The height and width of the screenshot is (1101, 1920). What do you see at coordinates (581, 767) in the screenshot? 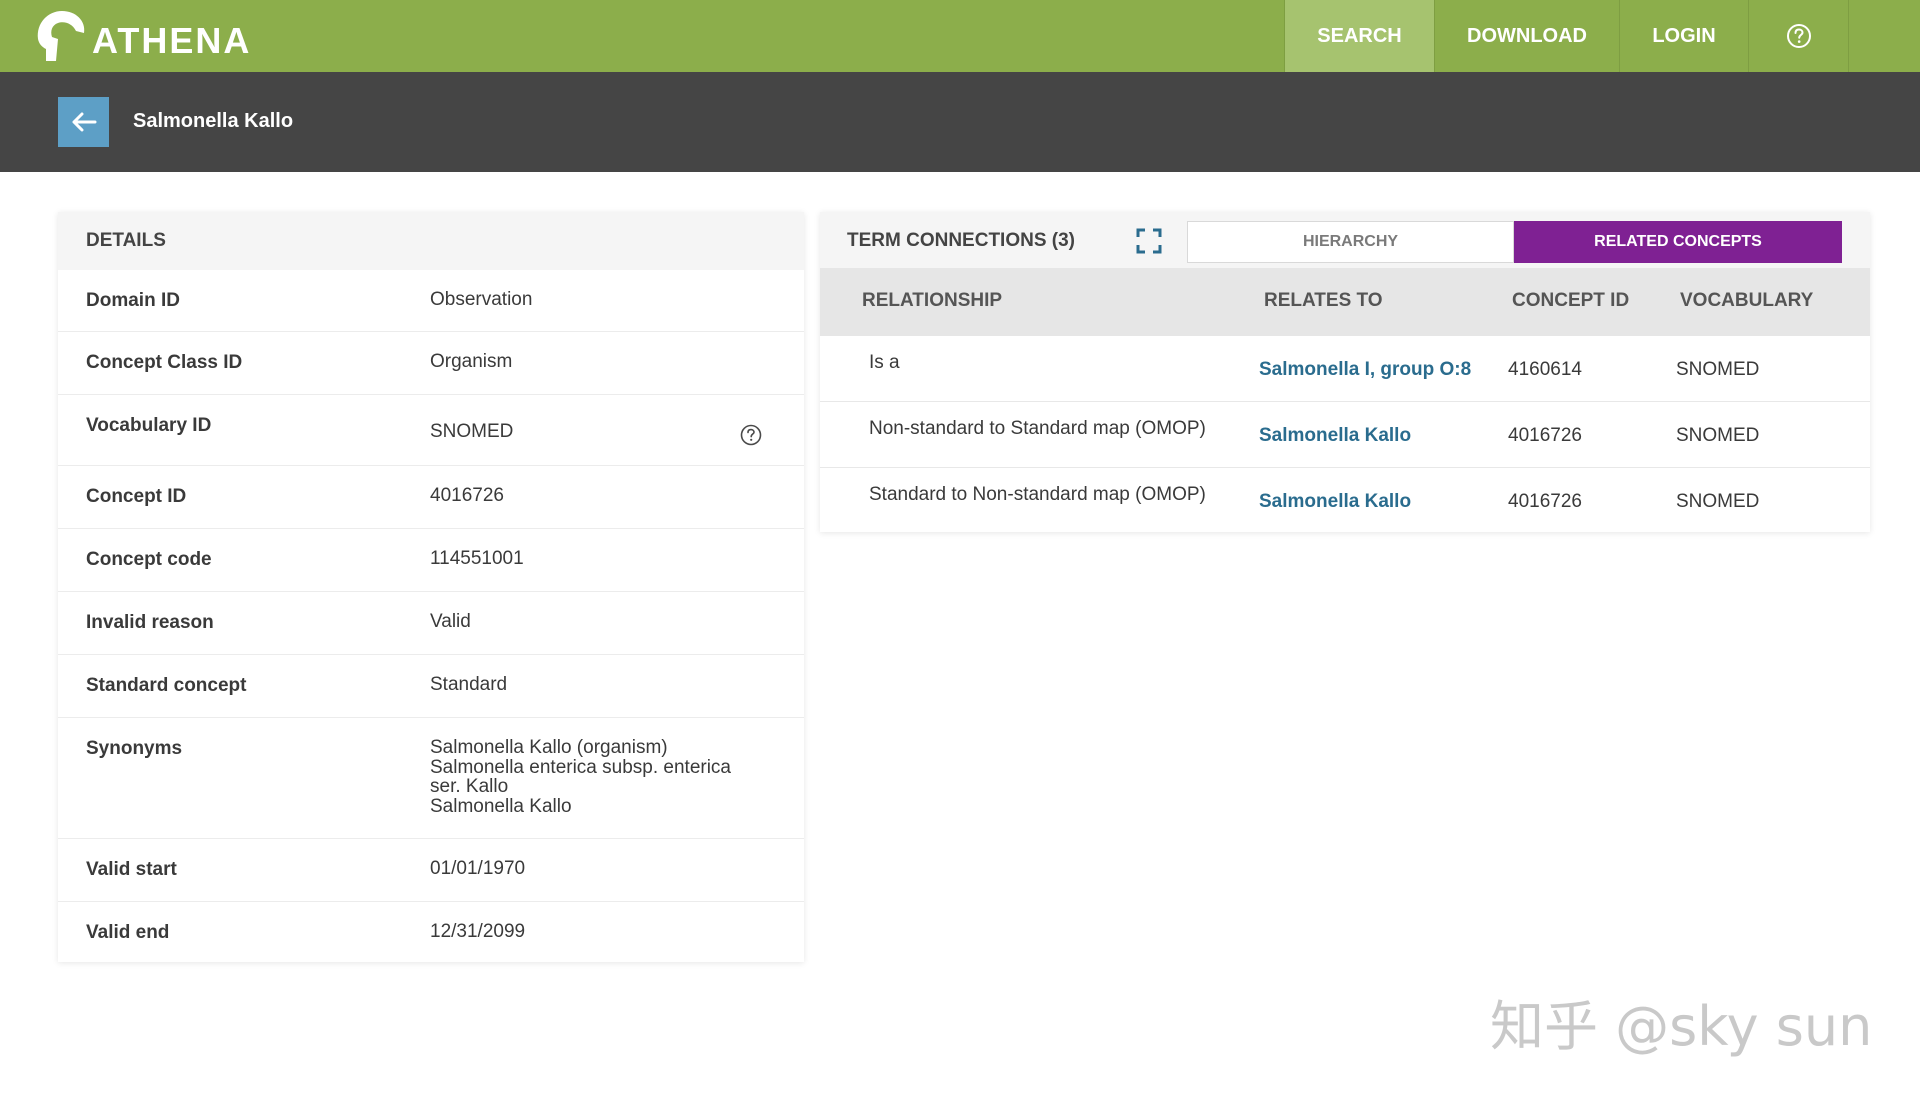
I see `synonym-item: Salmonella enterica subsp. enterica` at bounding box center [581, 767].